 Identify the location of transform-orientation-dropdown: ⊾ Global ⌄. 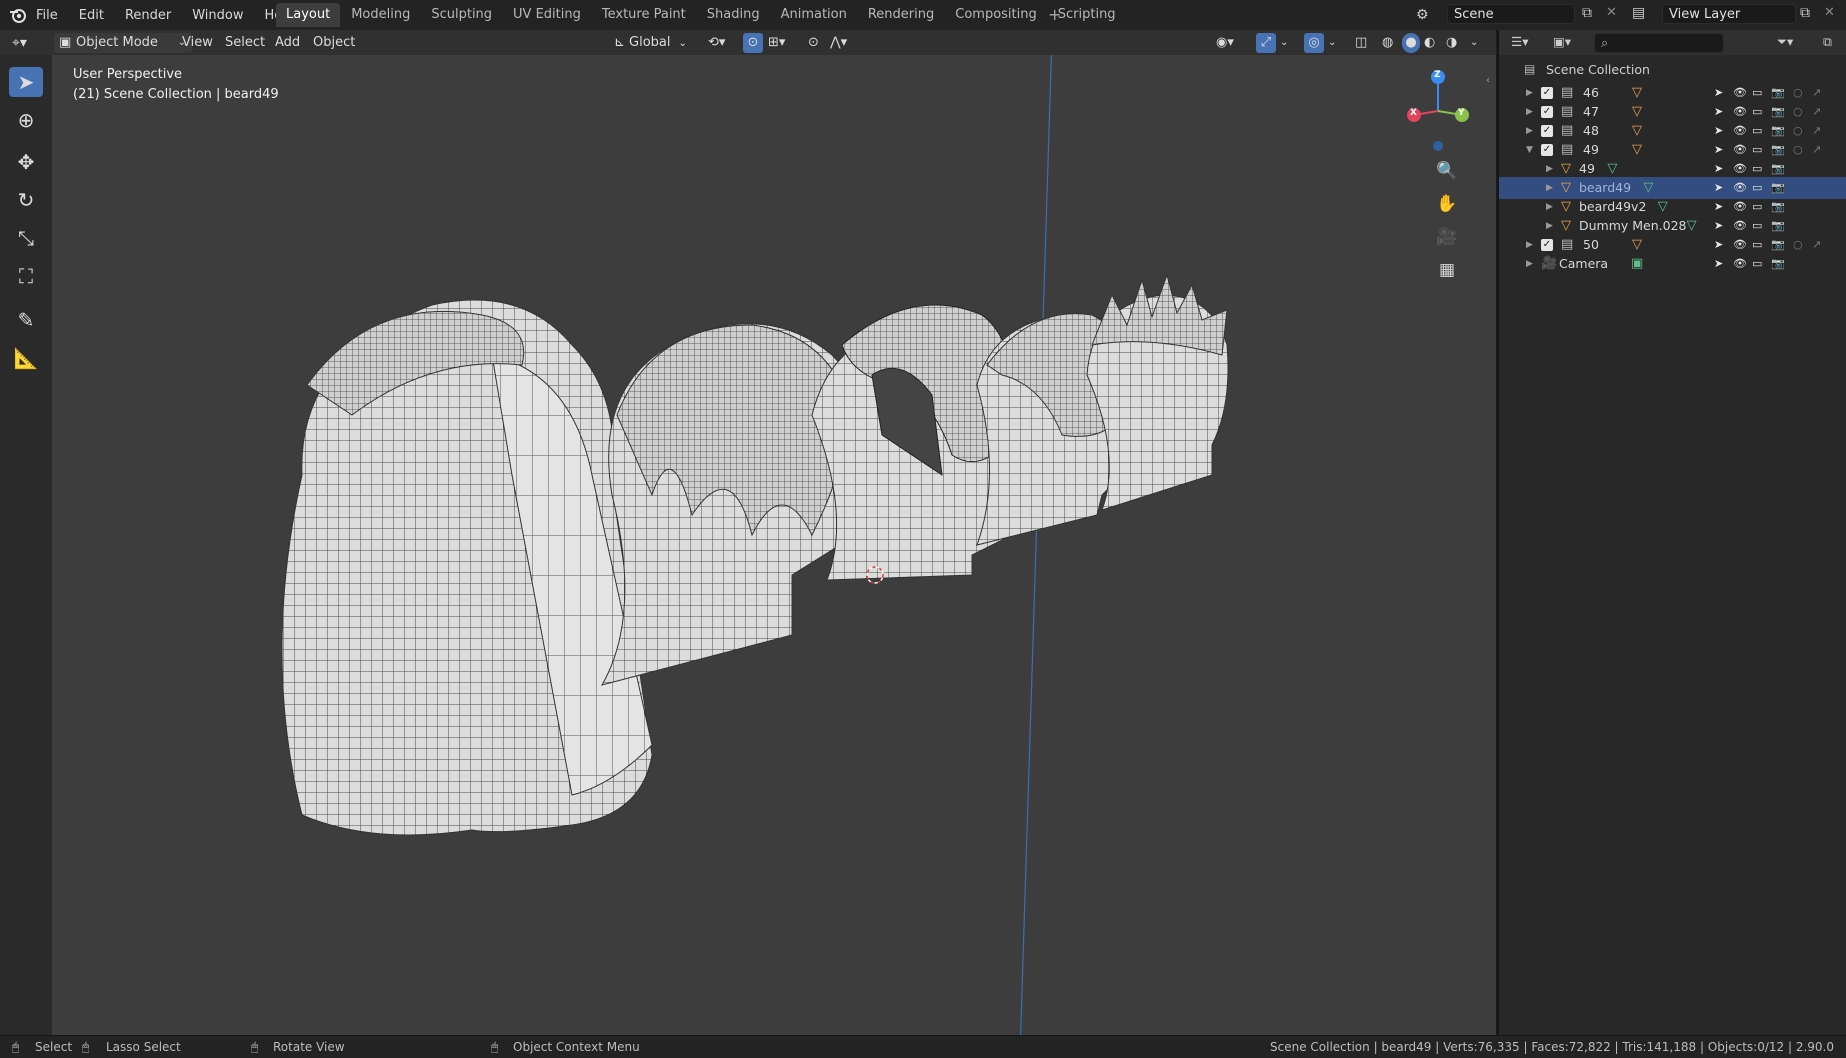
(654, 43).